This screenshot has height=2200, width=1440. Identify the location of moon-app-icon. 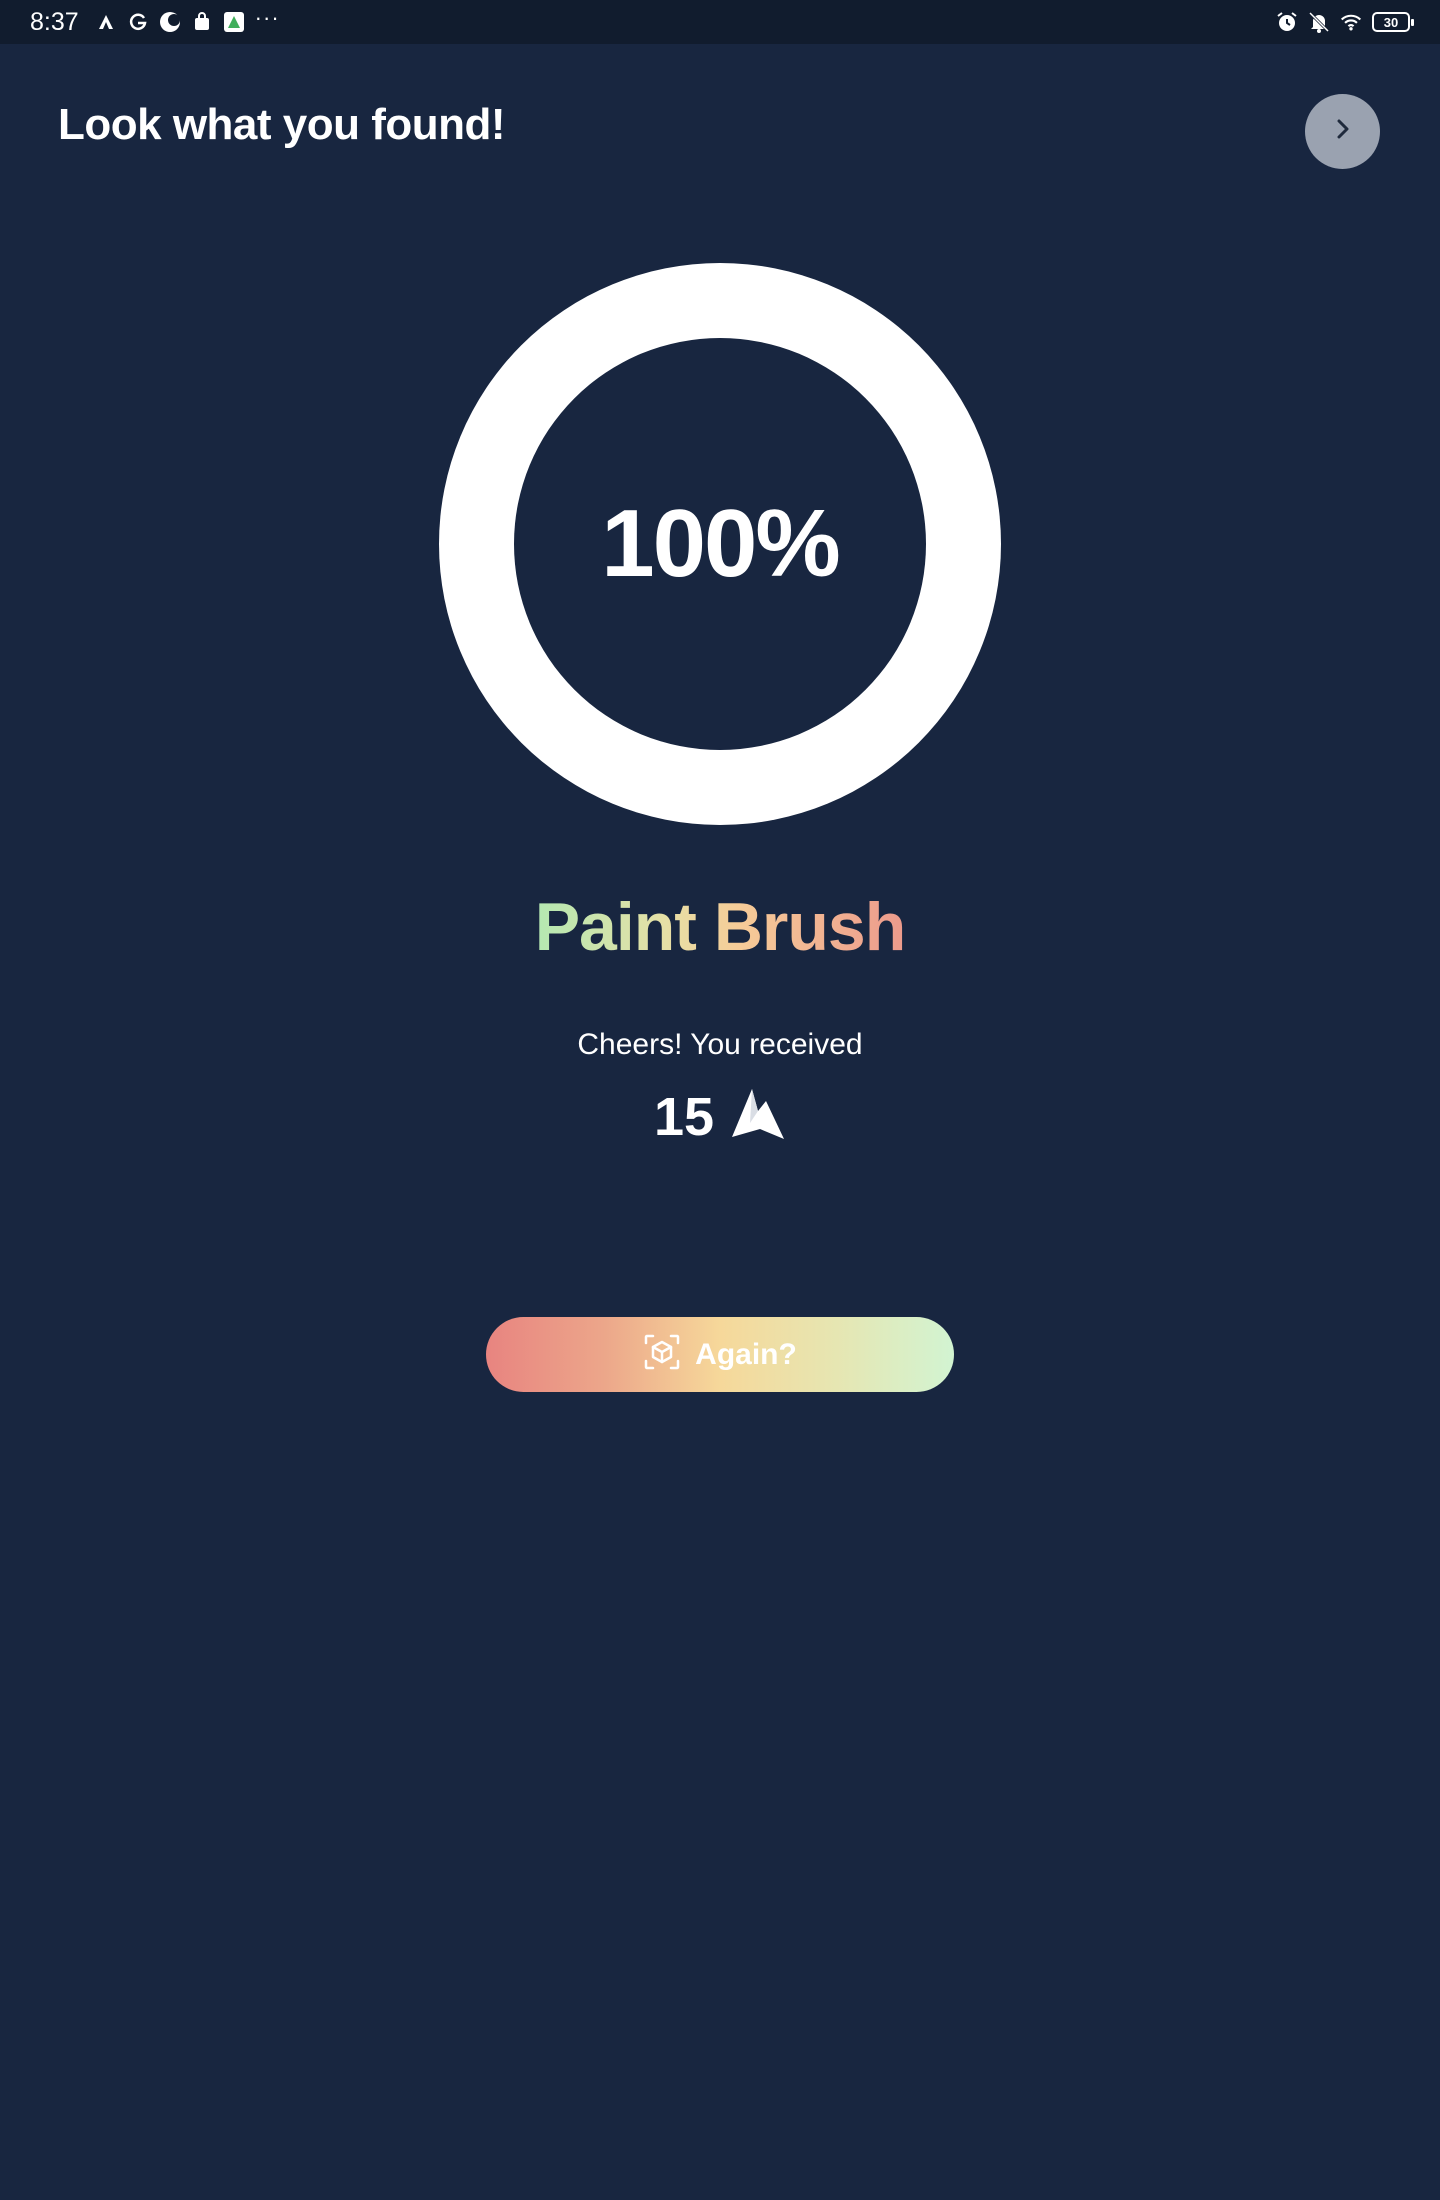
(170, 22).